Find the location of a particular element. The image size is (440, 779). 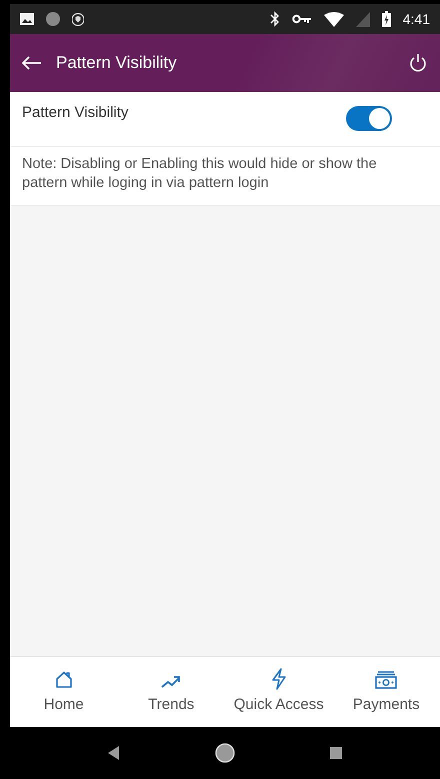

note-text: Note: Disabling or Enabling this would hide or show the pattern while loging in via pattern login is located at coordinates (225, 176).